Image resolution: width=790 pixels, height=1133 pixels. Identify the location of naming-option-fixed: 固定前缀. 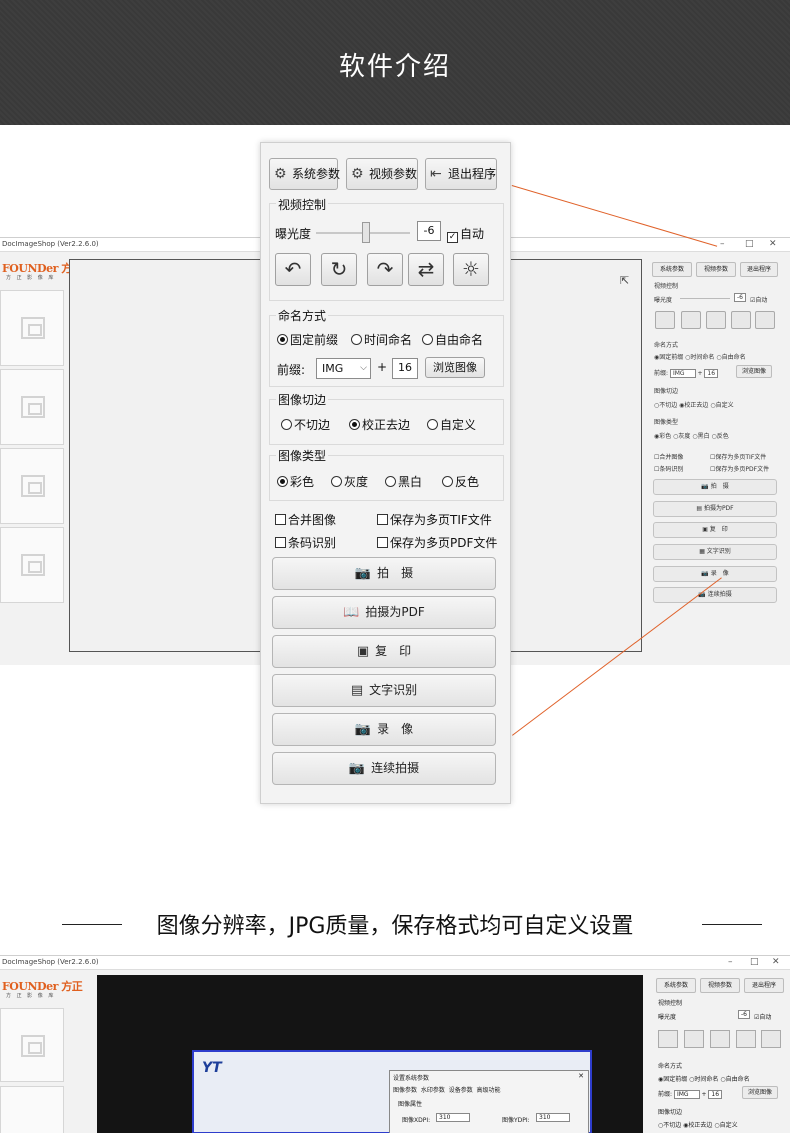
(307, 339).